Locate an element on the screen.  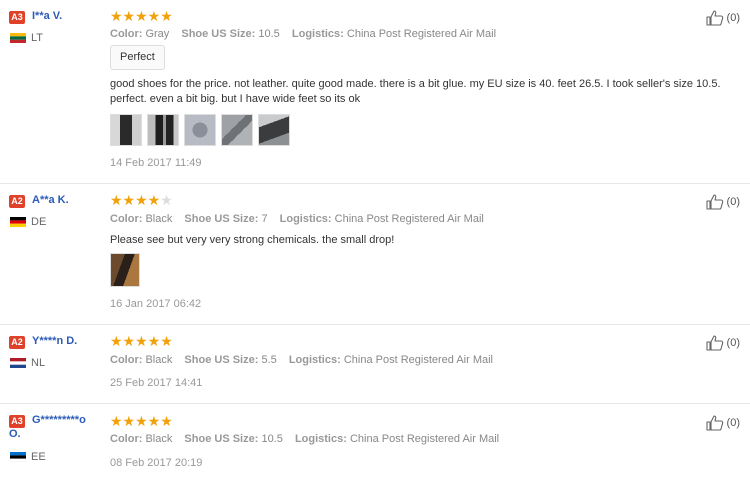
reviewer-country: EE is located at coordinates (38, 457).